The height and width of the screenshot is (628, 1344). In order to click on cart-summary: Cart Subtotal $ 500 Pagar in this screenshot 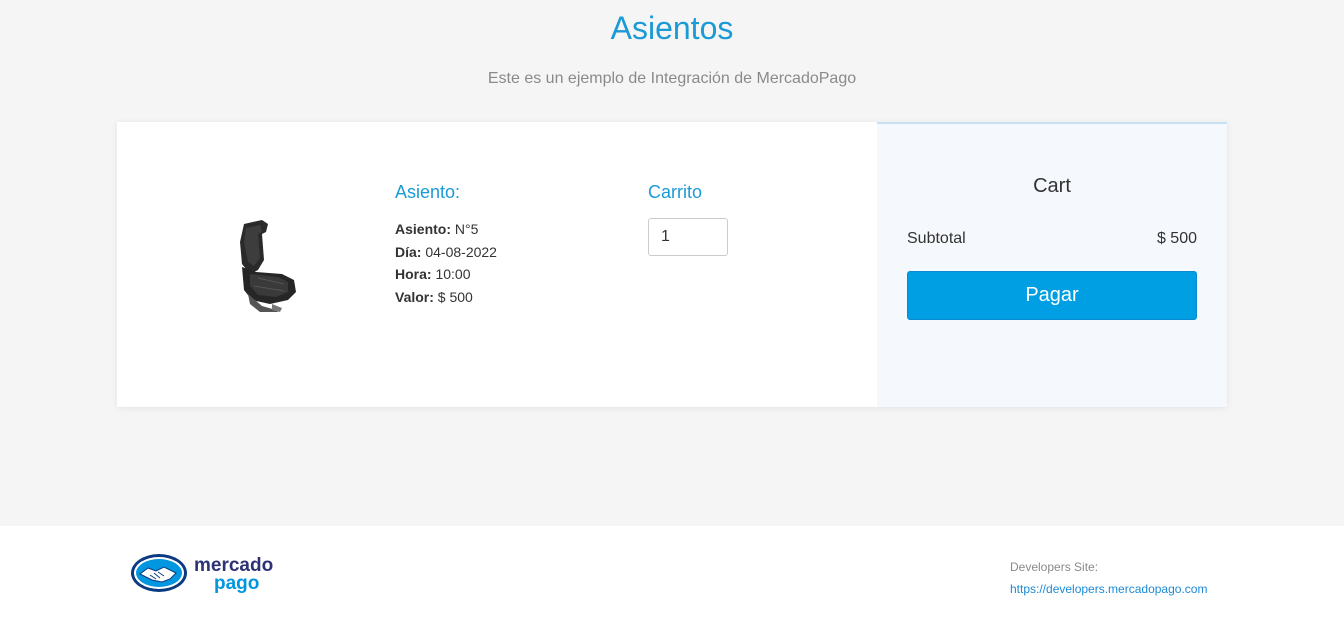, I will do `click(1052, 264)`.